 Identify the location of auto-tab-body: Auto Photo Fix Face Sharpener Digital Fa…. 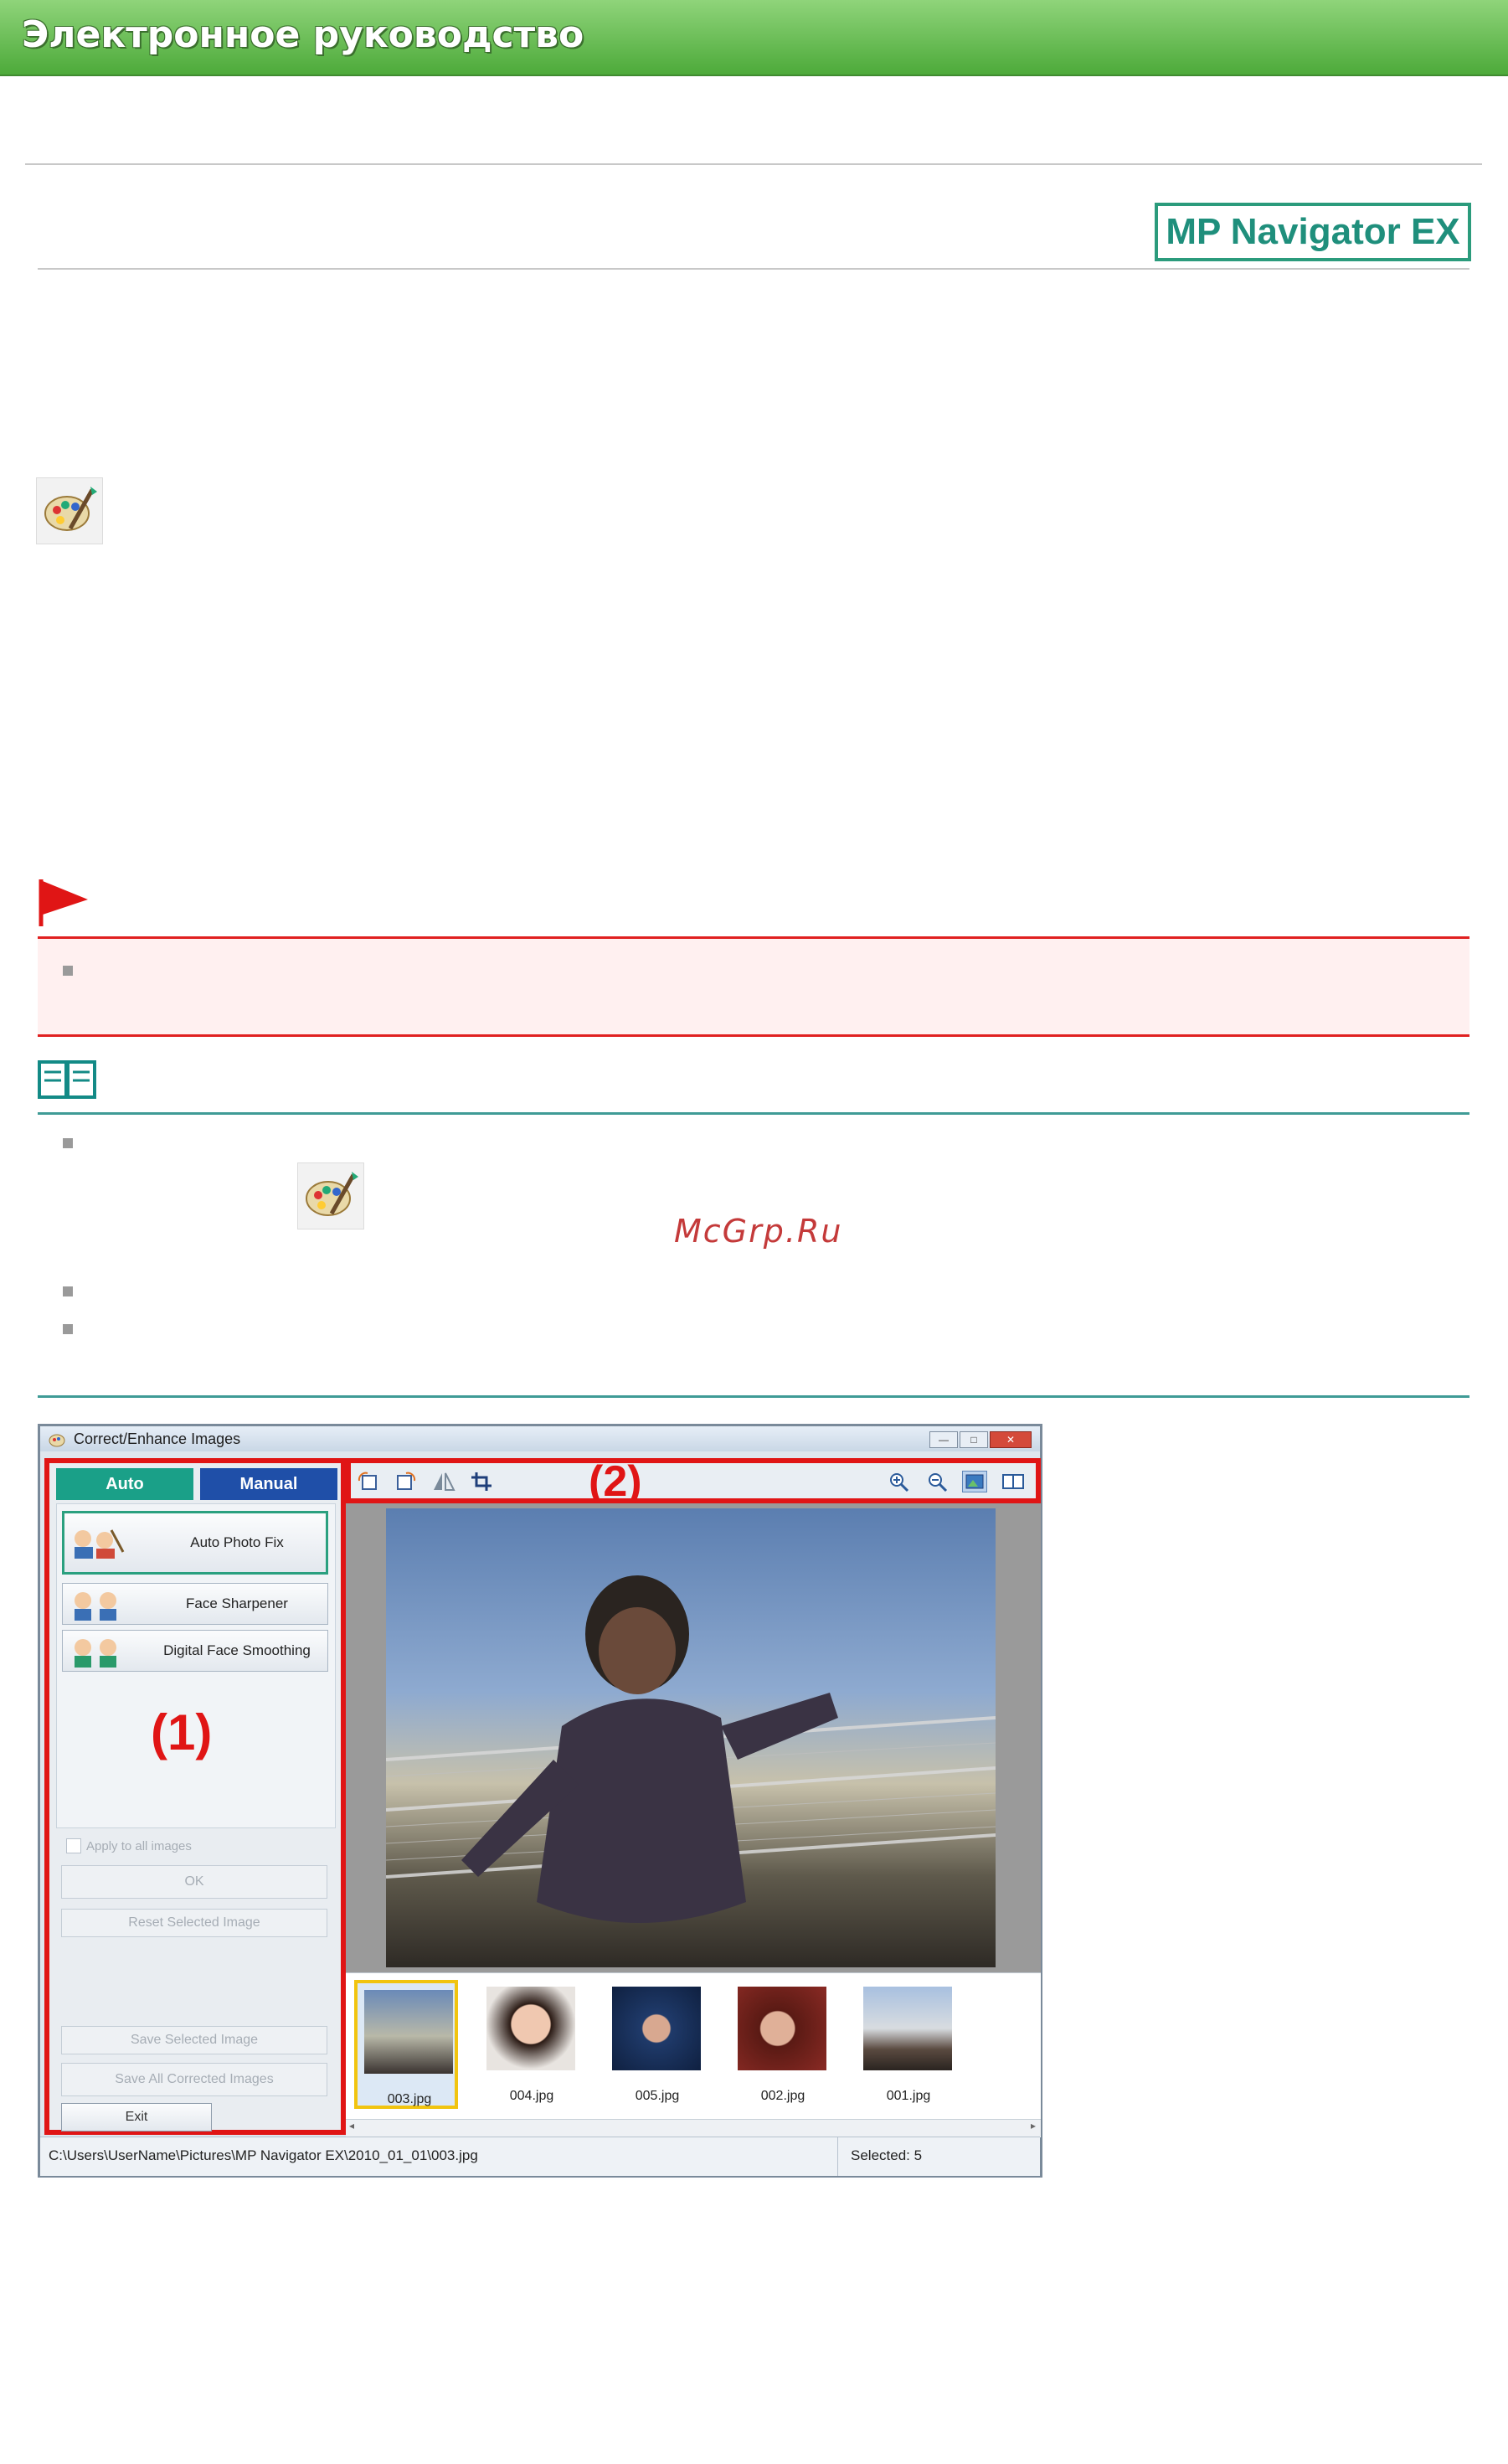
(196, 1665).